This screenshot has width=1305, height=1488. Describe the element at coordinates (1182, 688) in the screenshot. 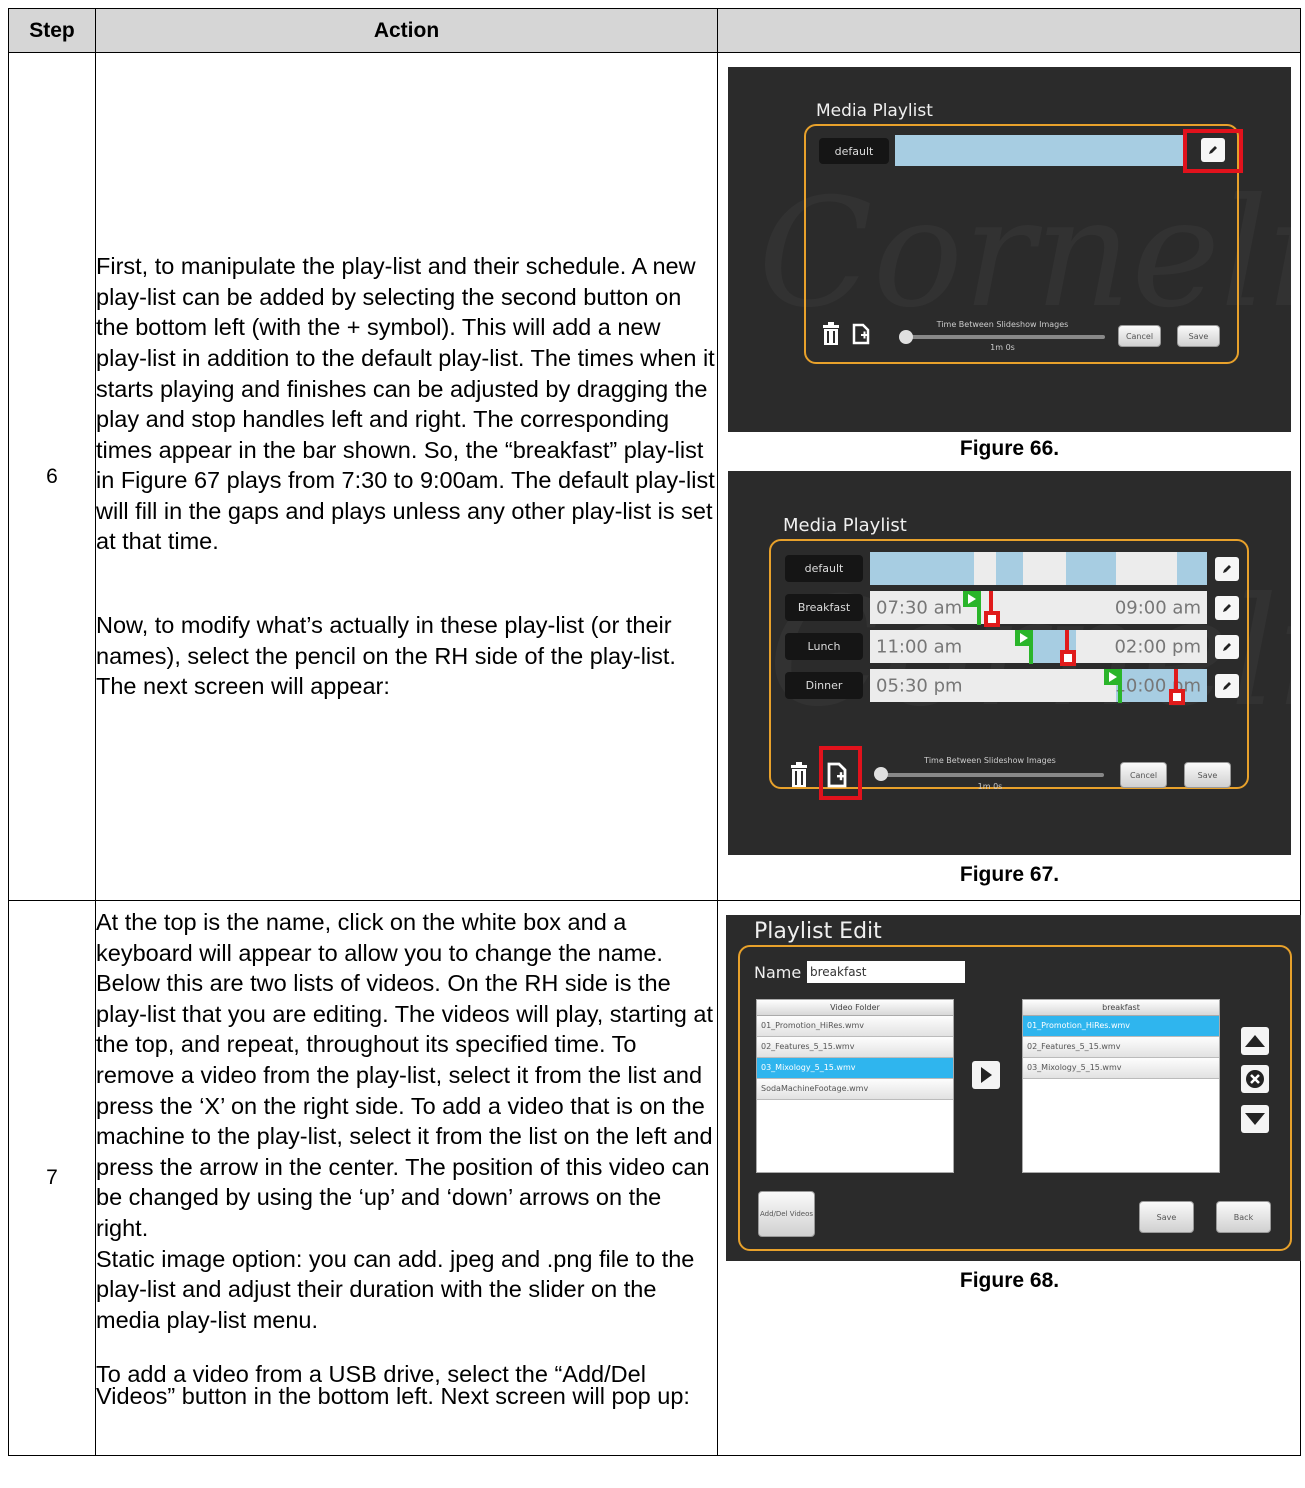

I see `dinner-stop-handle` at that location.